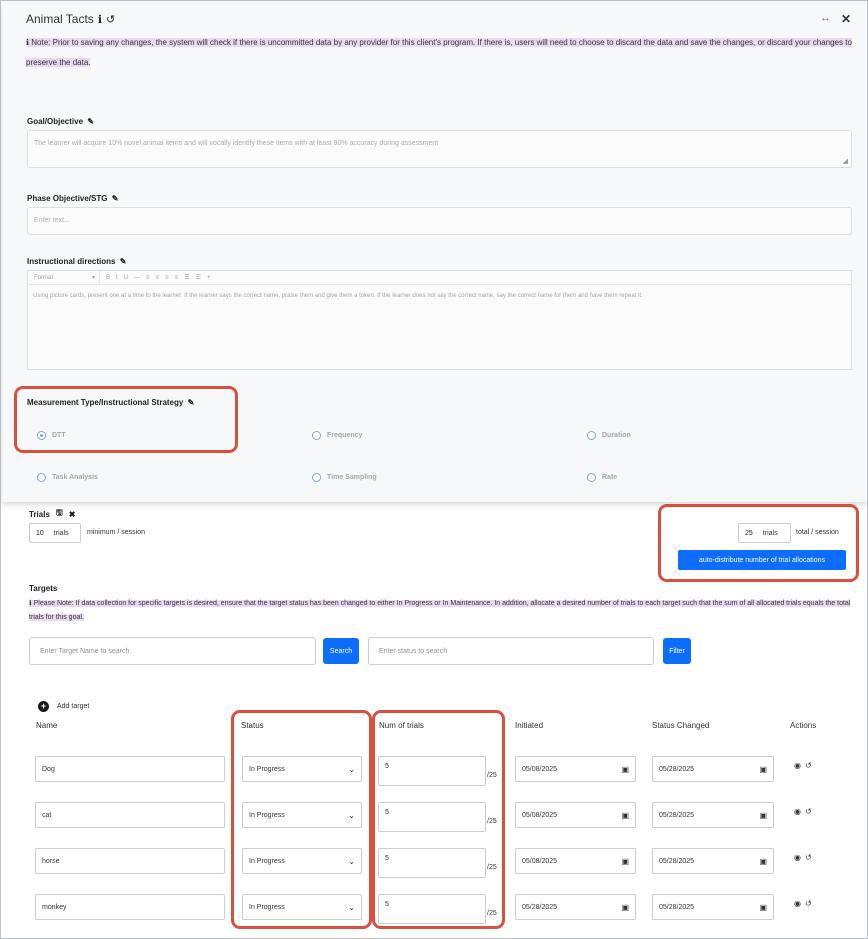  Describe the element at coordinates (344, 477) in the screenshot. I see `radio-time-sampling: Time Sampling` at that location.